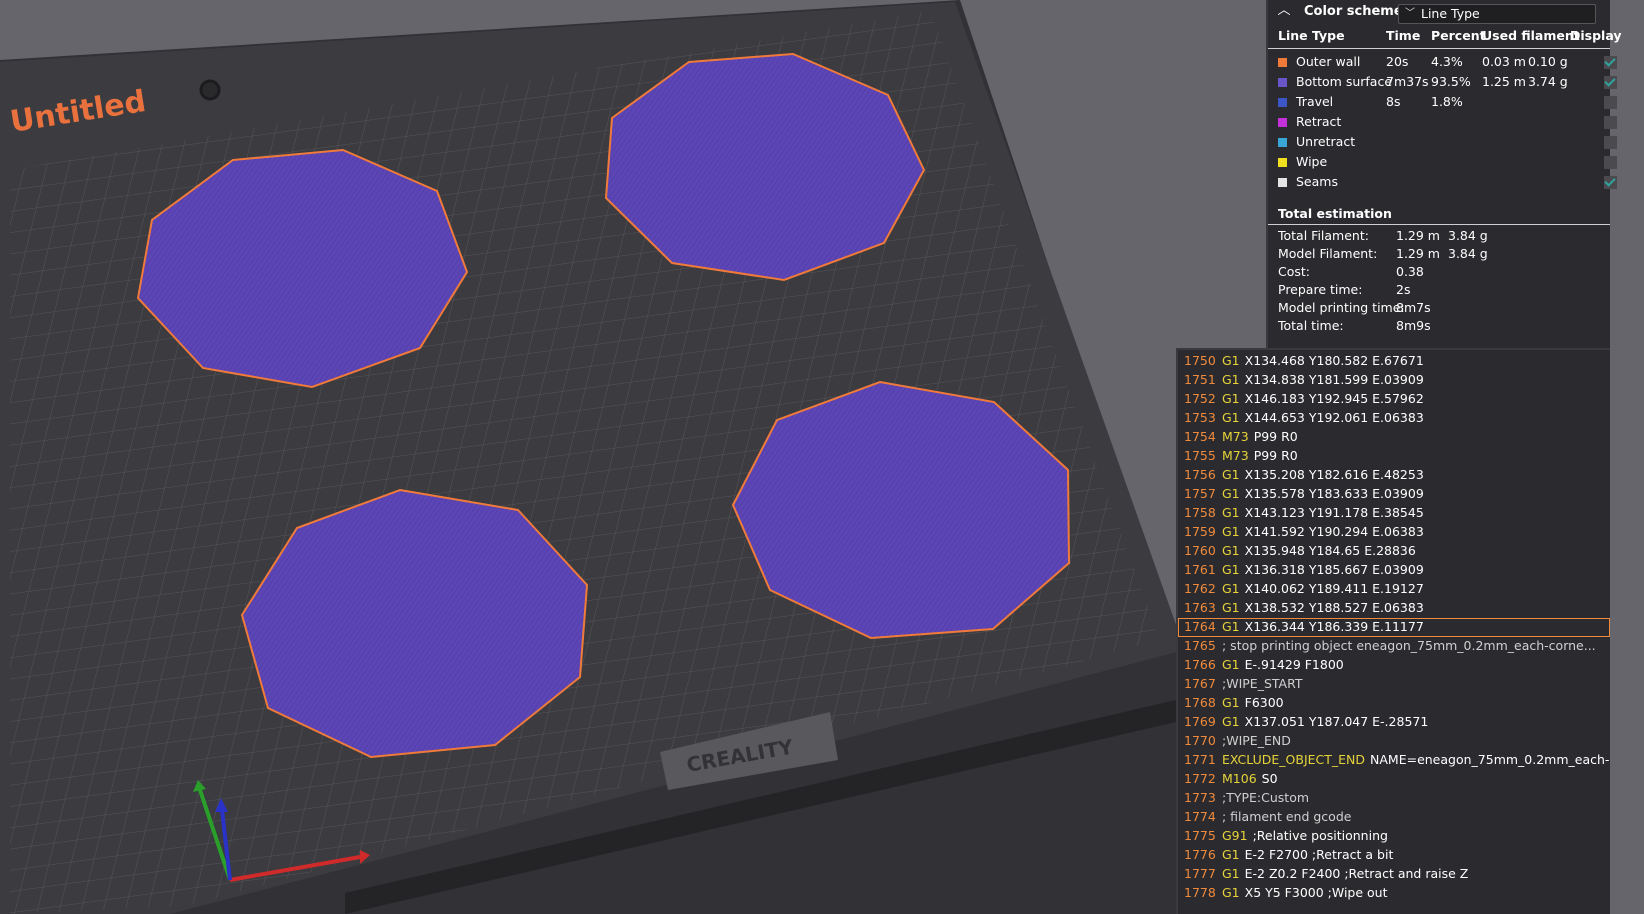 The width and height of the screenshot is (1644, 914). I want to click on estimation-value: 2s, so click(1403, 289).